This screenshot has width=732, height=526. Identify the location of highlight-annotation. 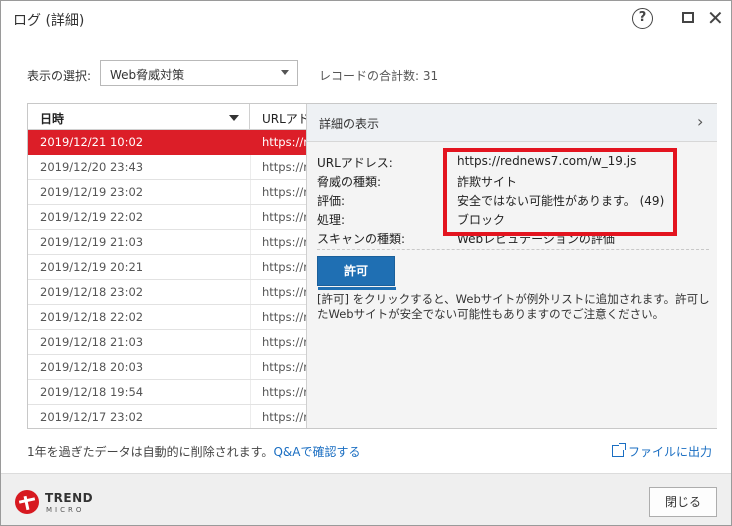
(560, 192).